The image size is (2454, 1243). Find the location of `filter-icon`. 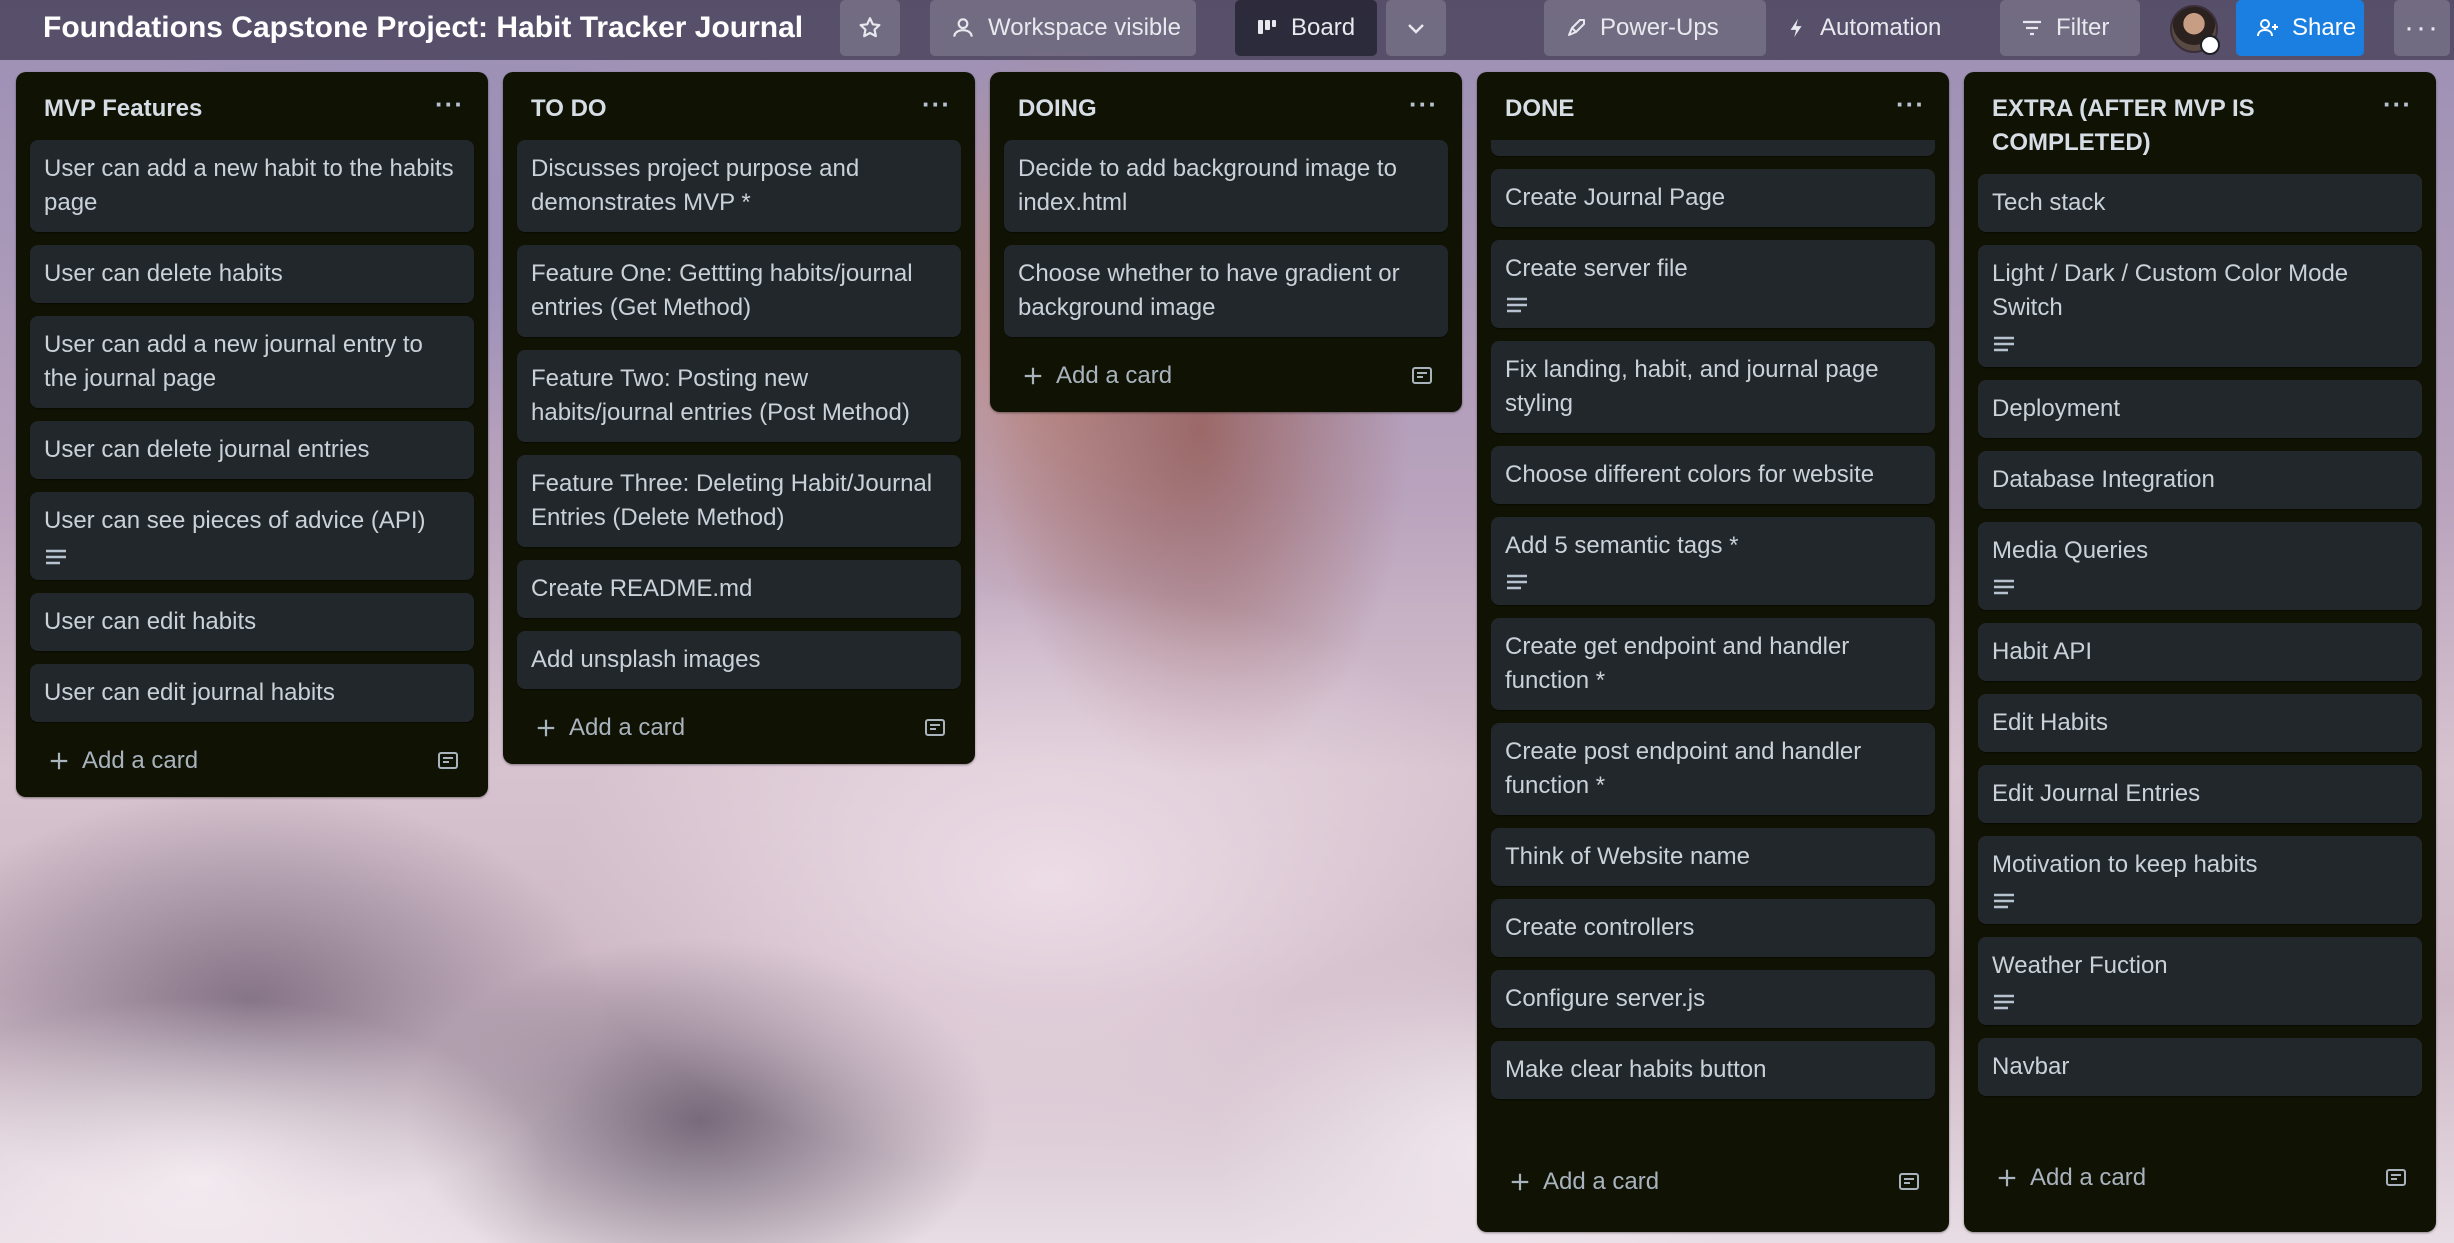

filter-icon is located at coordinates (2032, 28).